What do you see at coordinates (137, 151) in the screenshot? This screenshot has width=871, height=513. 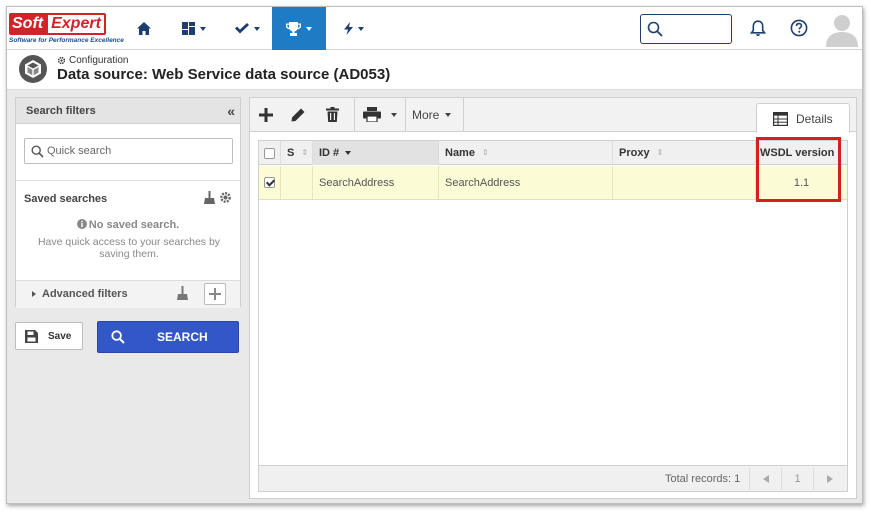 I see `quick-search-input` at bounding box center [137, 151].